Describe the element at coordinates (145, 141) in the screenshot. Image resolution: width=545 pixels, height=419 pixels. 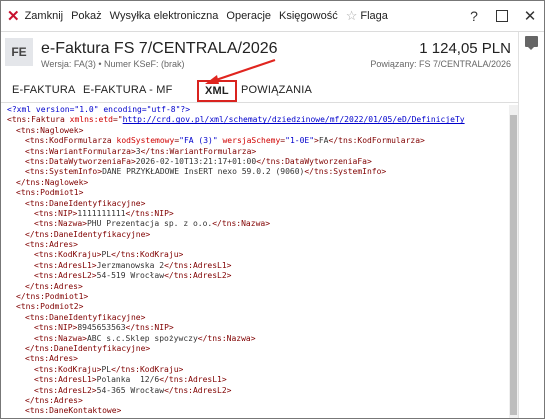
I see `xml-token: kodSystemowy` at that location.